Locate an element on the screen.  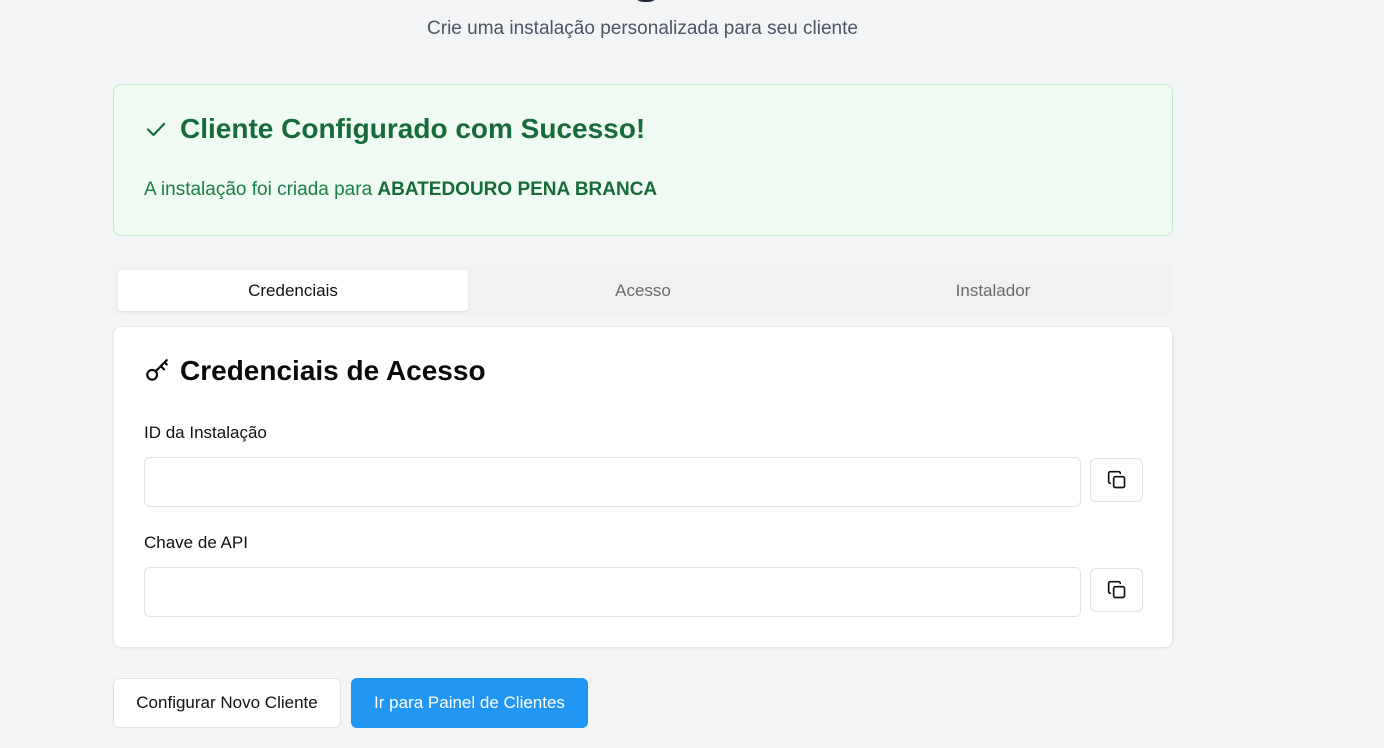
success-title: Cliente Configurado com Sucesso! is located at coordinates (413, 128).